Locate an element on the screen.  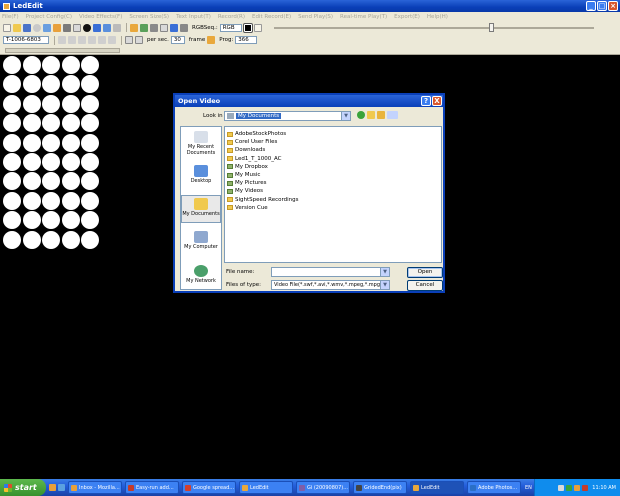
led-pixel is located at coordinates (51, 123).